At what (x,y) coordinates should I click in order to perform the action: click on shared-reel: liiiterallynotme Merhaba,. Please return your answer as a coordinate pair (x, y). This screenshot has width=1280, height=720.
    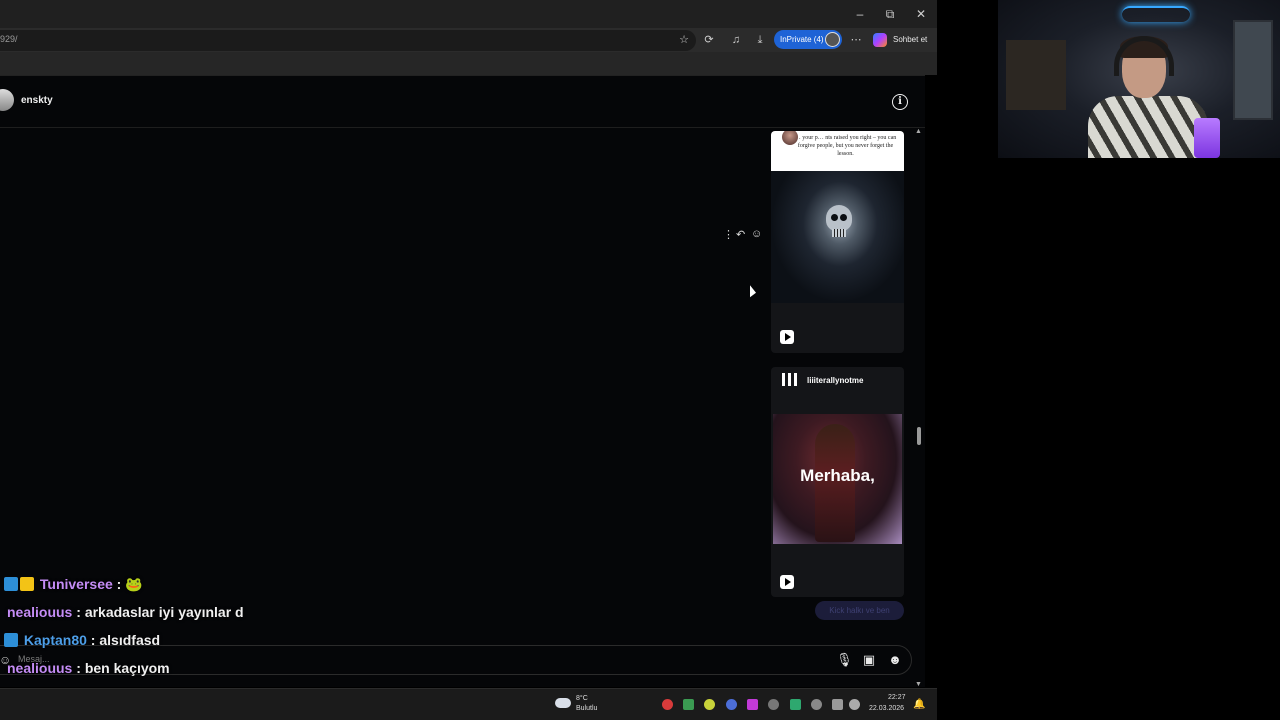
    Looking at the image, I should click on (837, 482).